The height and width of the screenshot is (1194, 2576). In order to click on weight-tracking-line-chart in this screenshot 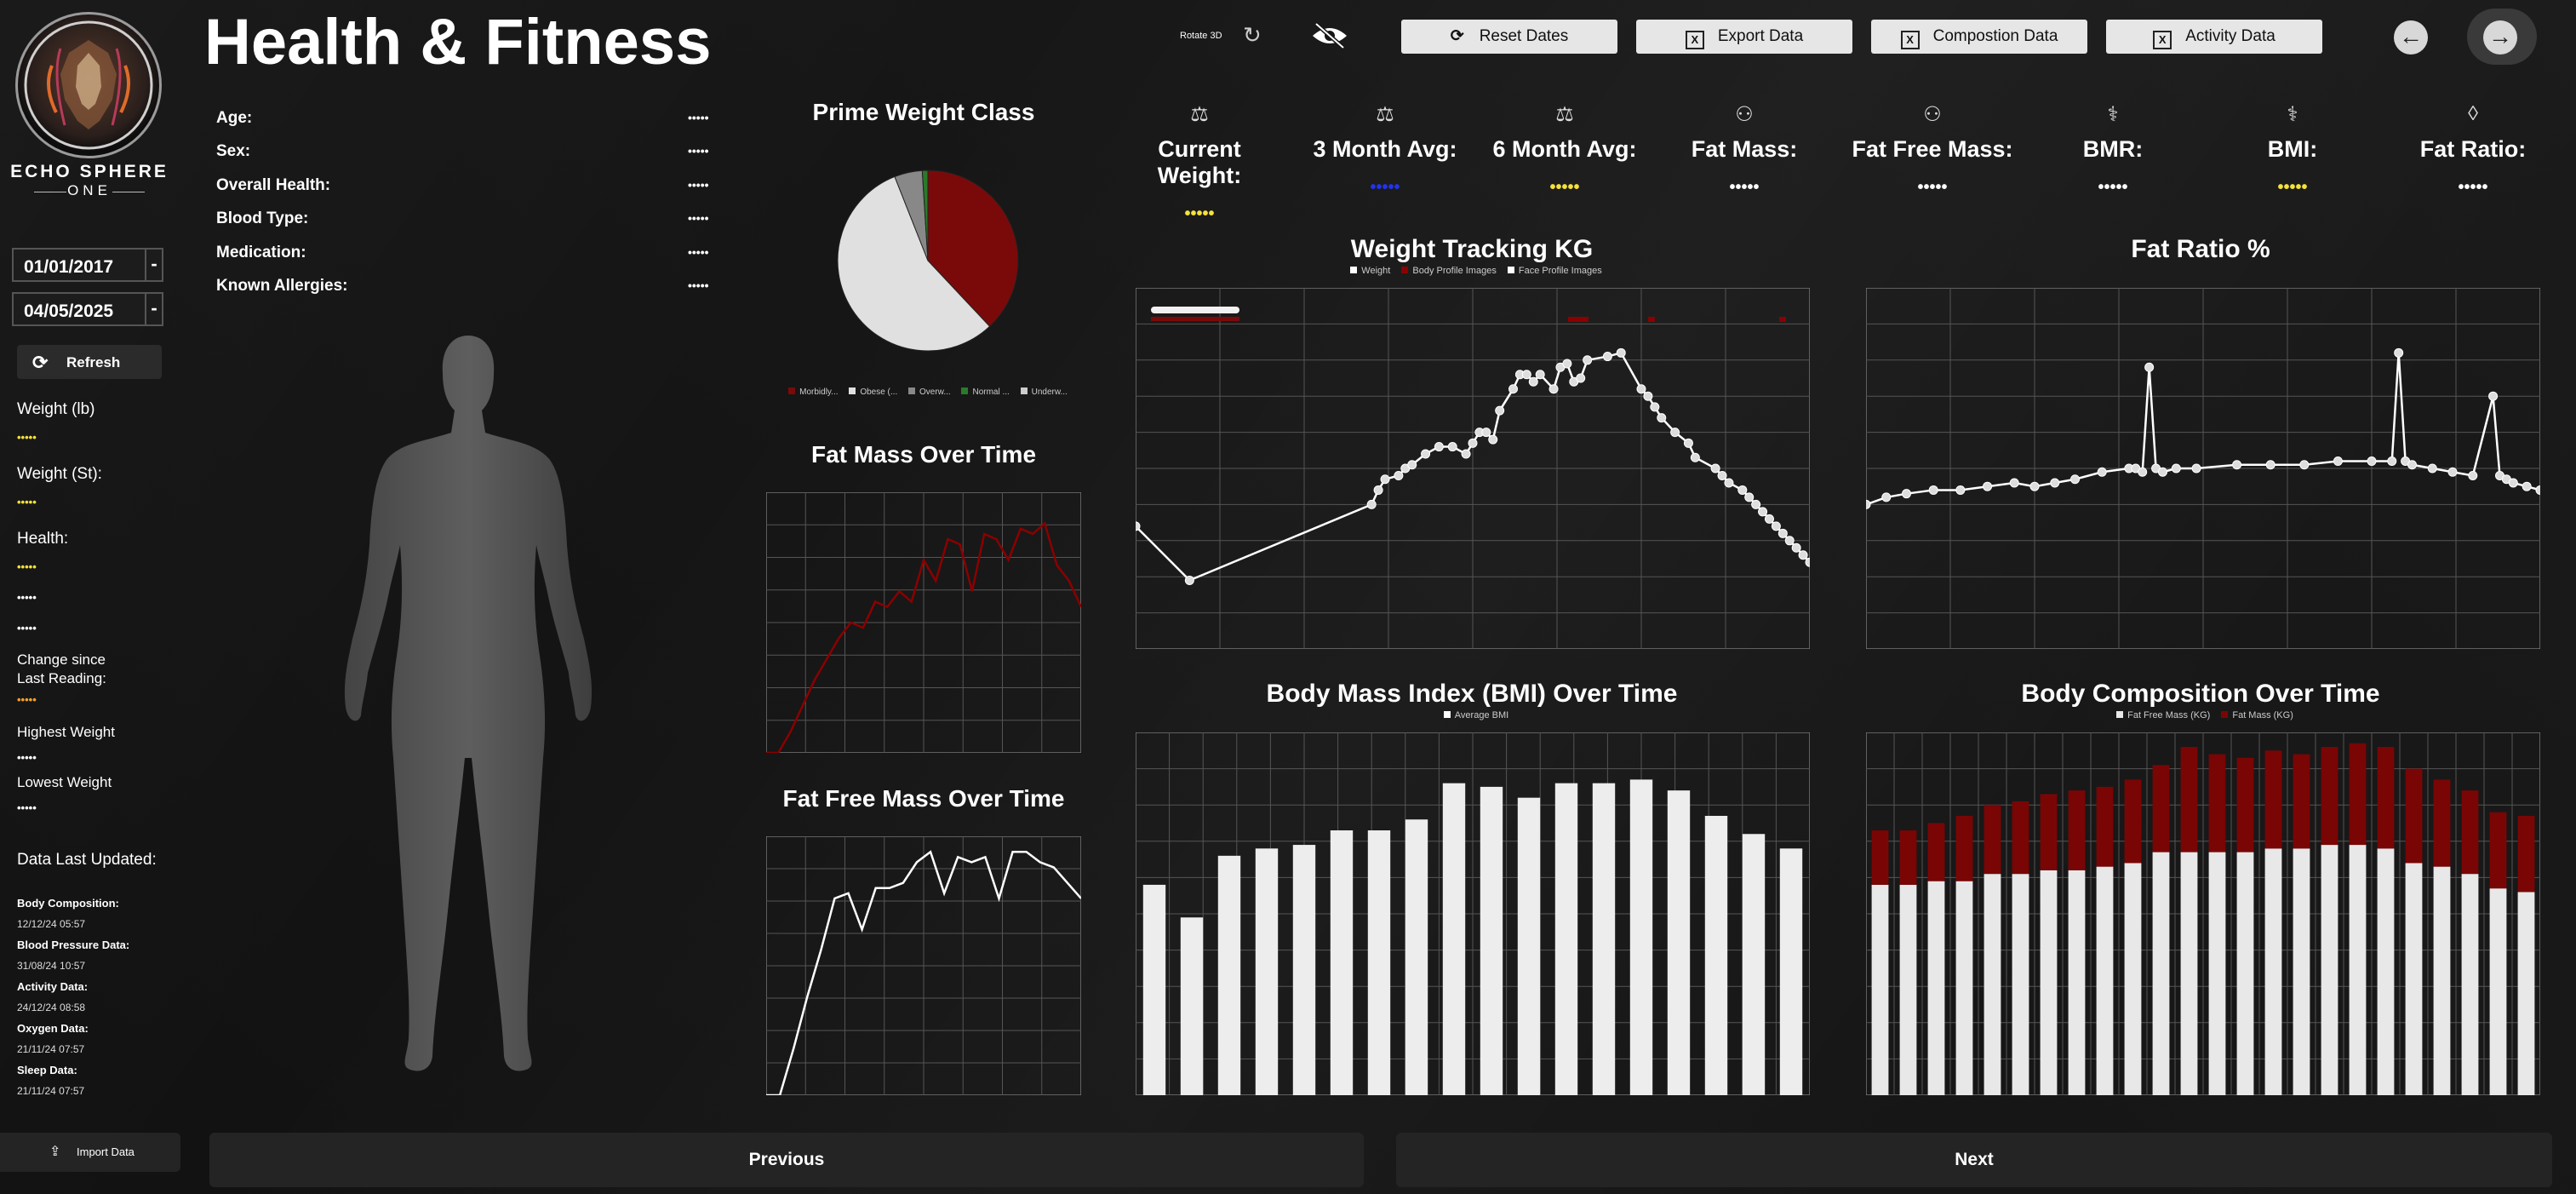, I will do `click(1473, 468)`.